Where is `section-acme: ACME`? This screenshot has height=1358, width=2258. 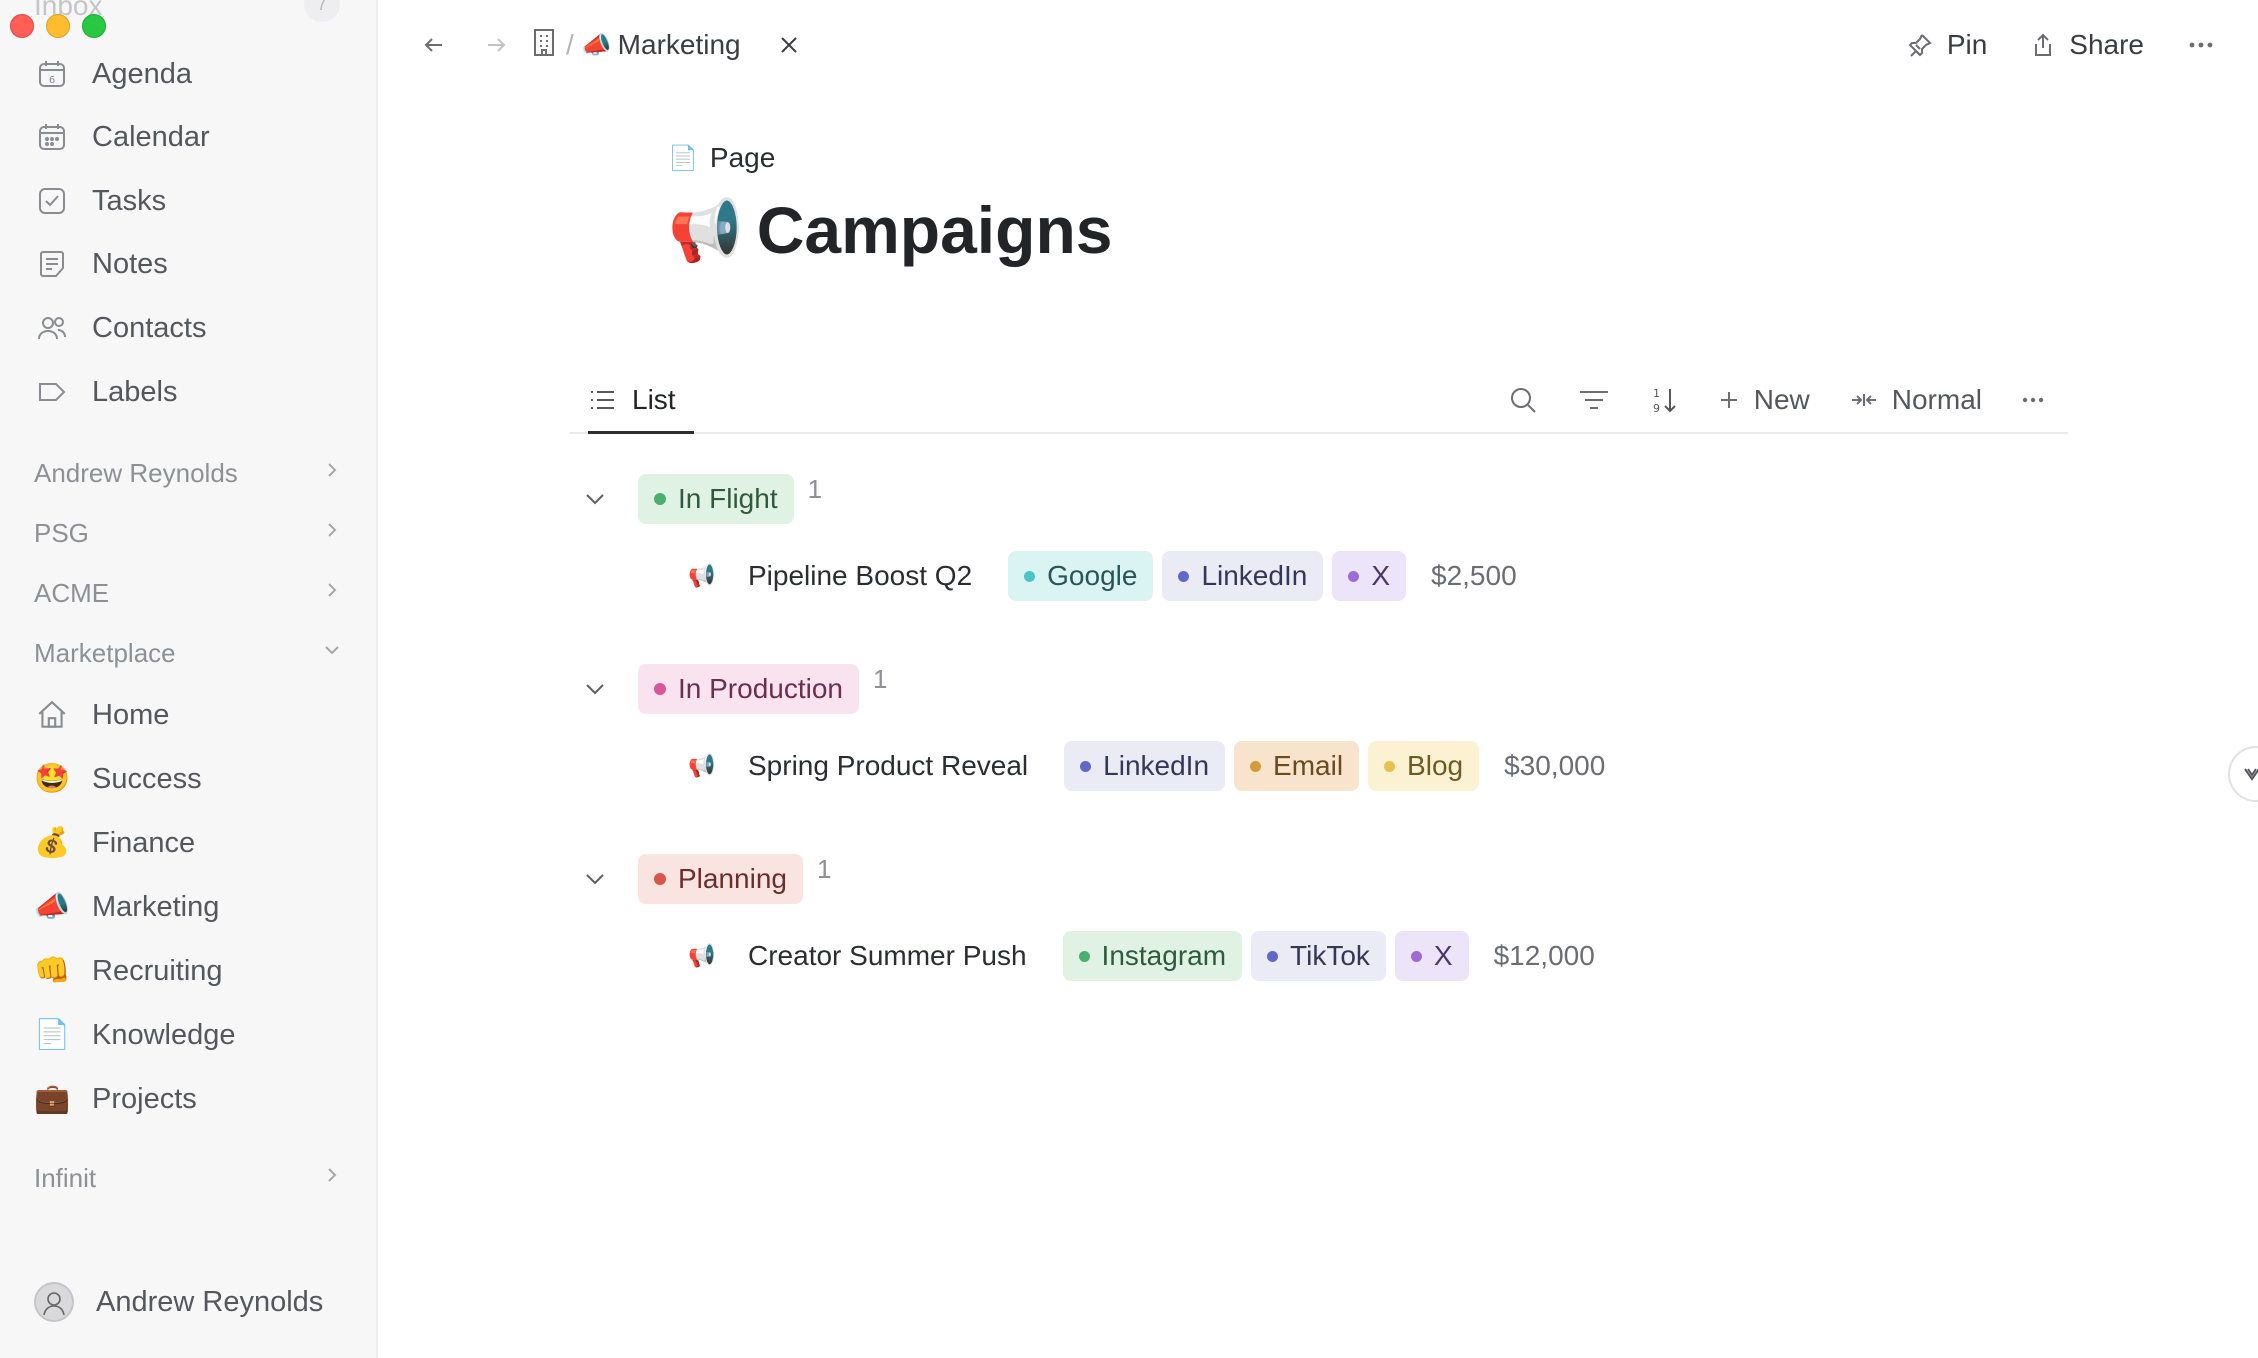
section-acme: ACME is located at coordinates (188, 593).